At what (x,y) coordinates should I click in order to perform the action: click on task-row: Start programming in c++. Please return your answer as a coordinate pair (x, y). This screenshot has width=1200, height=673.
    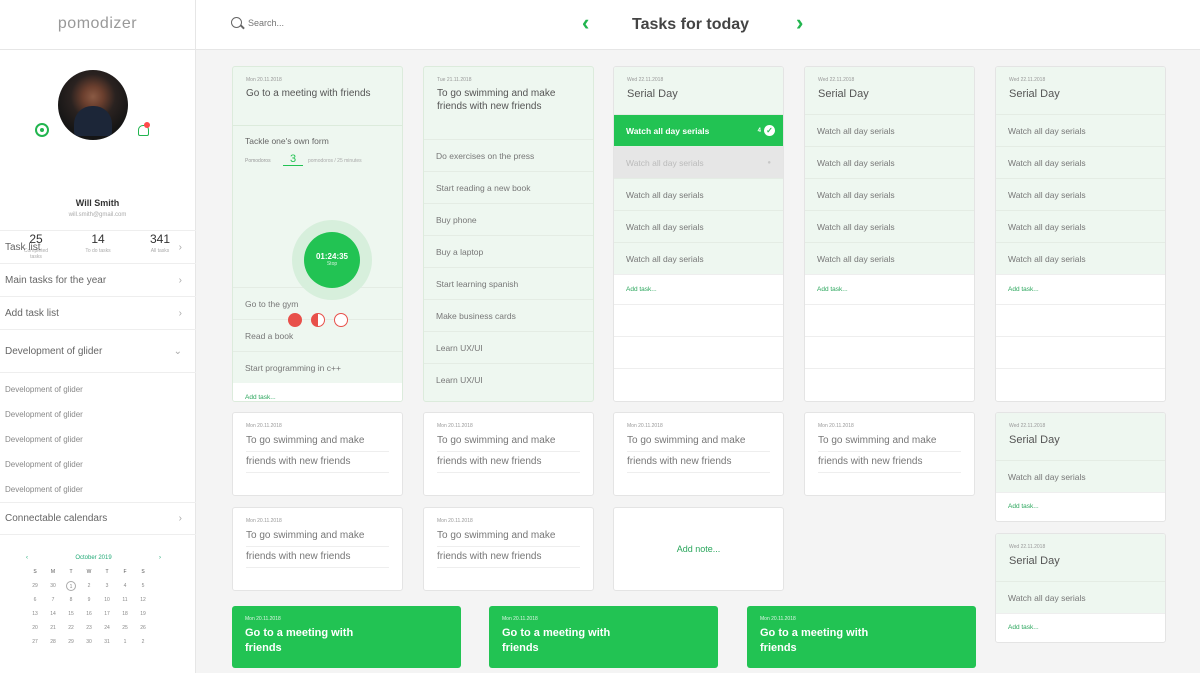
    Looking at the image, I should click on (317, 367).